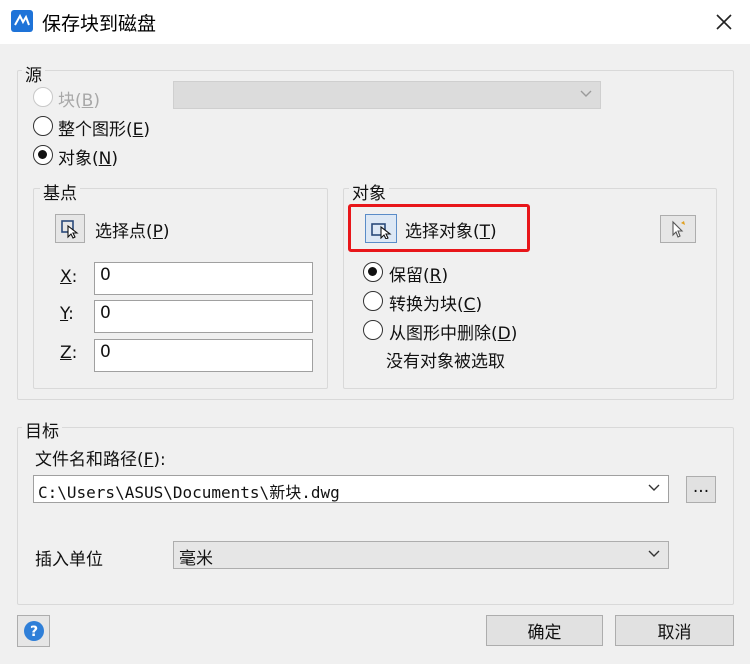 This screenshot has width=750, height=664. Describe the element at coordinates (453, 334) in the screenshot. I see `delete-from-drawing-label: 从图形中删除(D)` at that location.